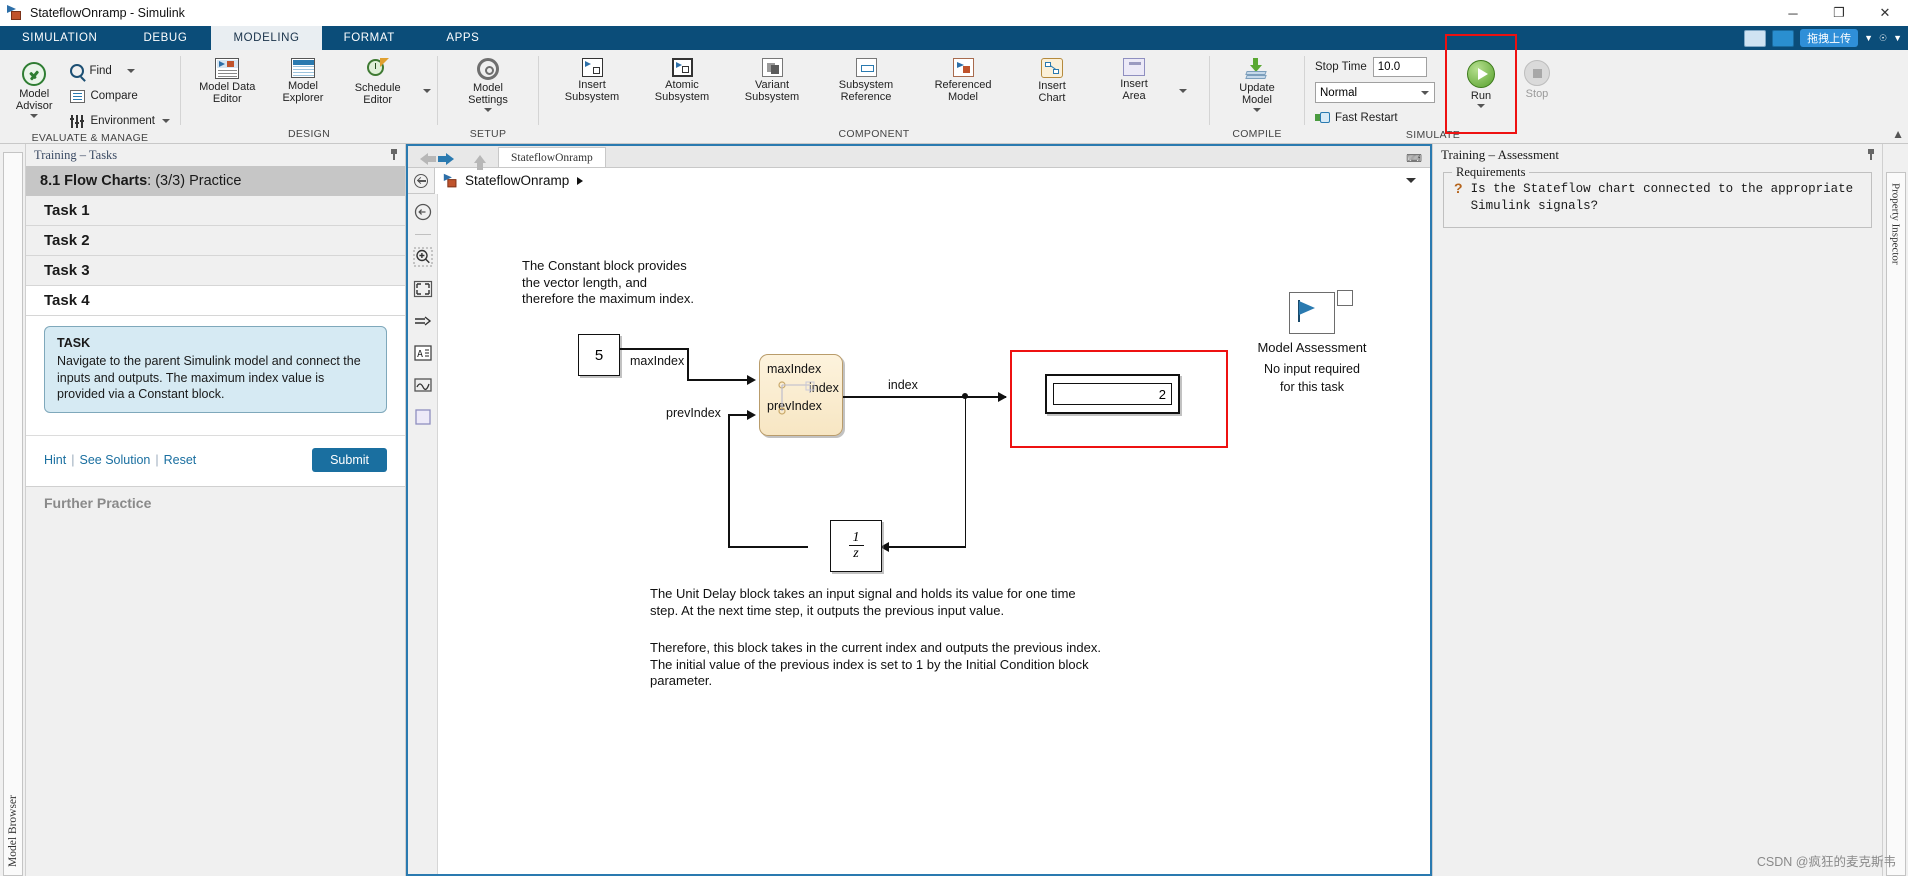 The height and width of the screenshot is (876, 1908). What do you see at coordinates (463, 38) in the screenshot?
I see `tab-apps: APPS` at bounding box center [463, 38].